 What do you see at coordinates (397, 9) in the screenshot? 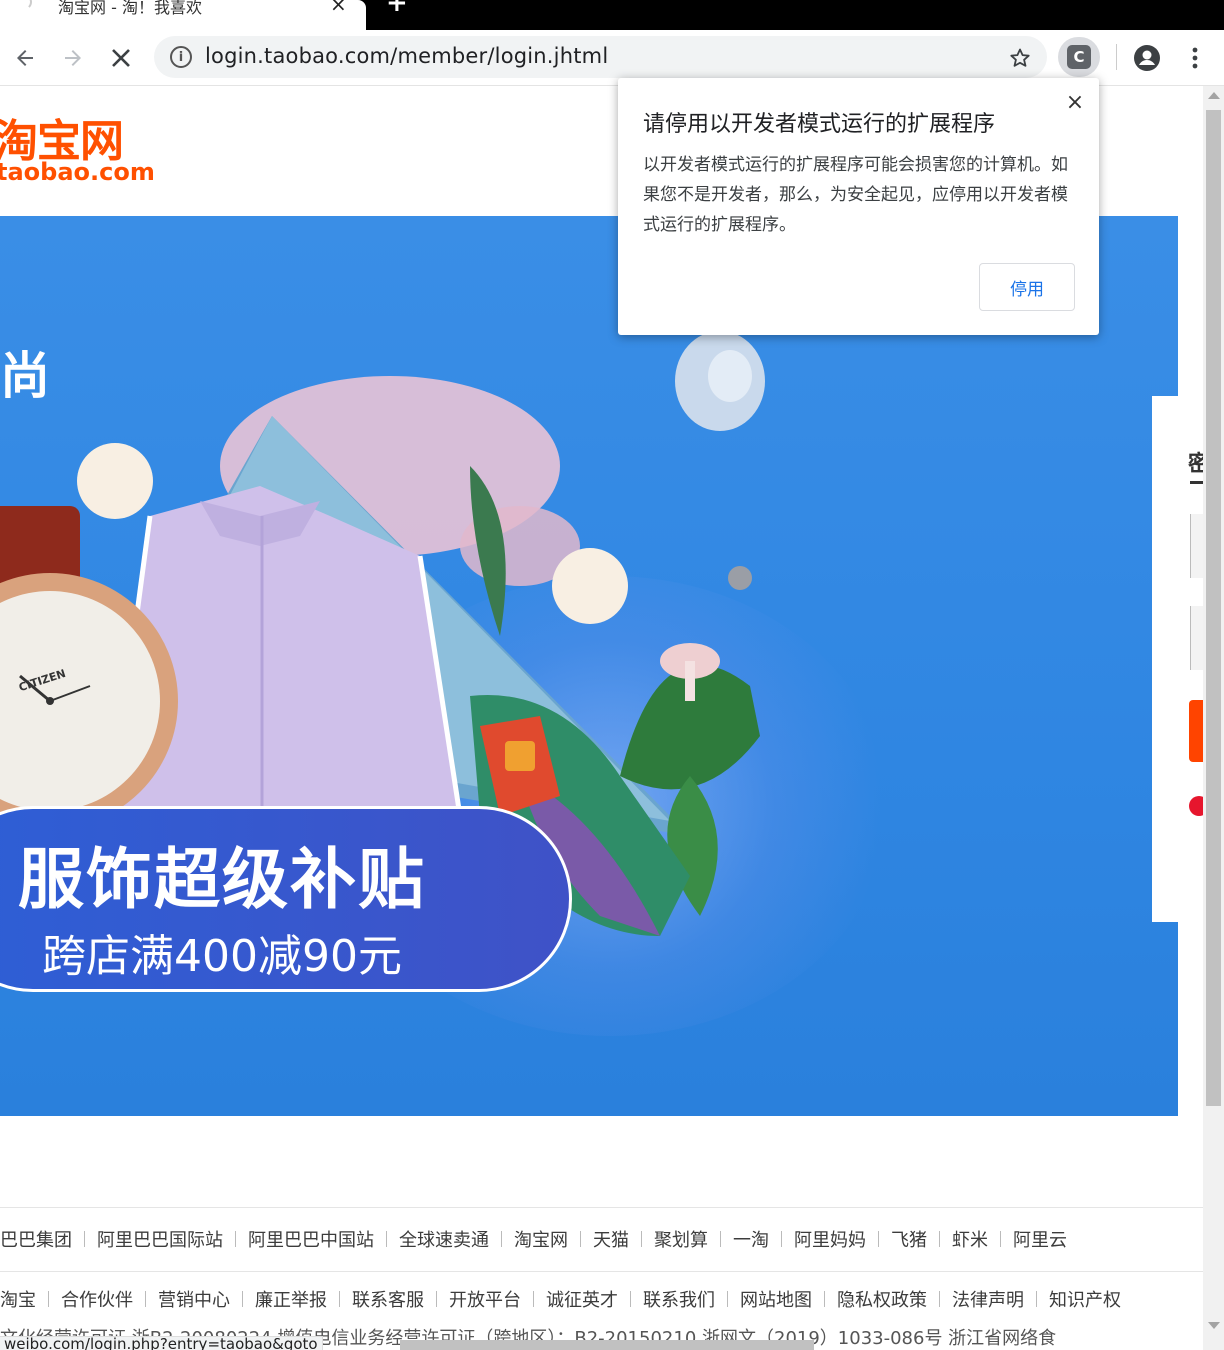
I see `new-tab-icon: +` at bounding box center [397, 9].